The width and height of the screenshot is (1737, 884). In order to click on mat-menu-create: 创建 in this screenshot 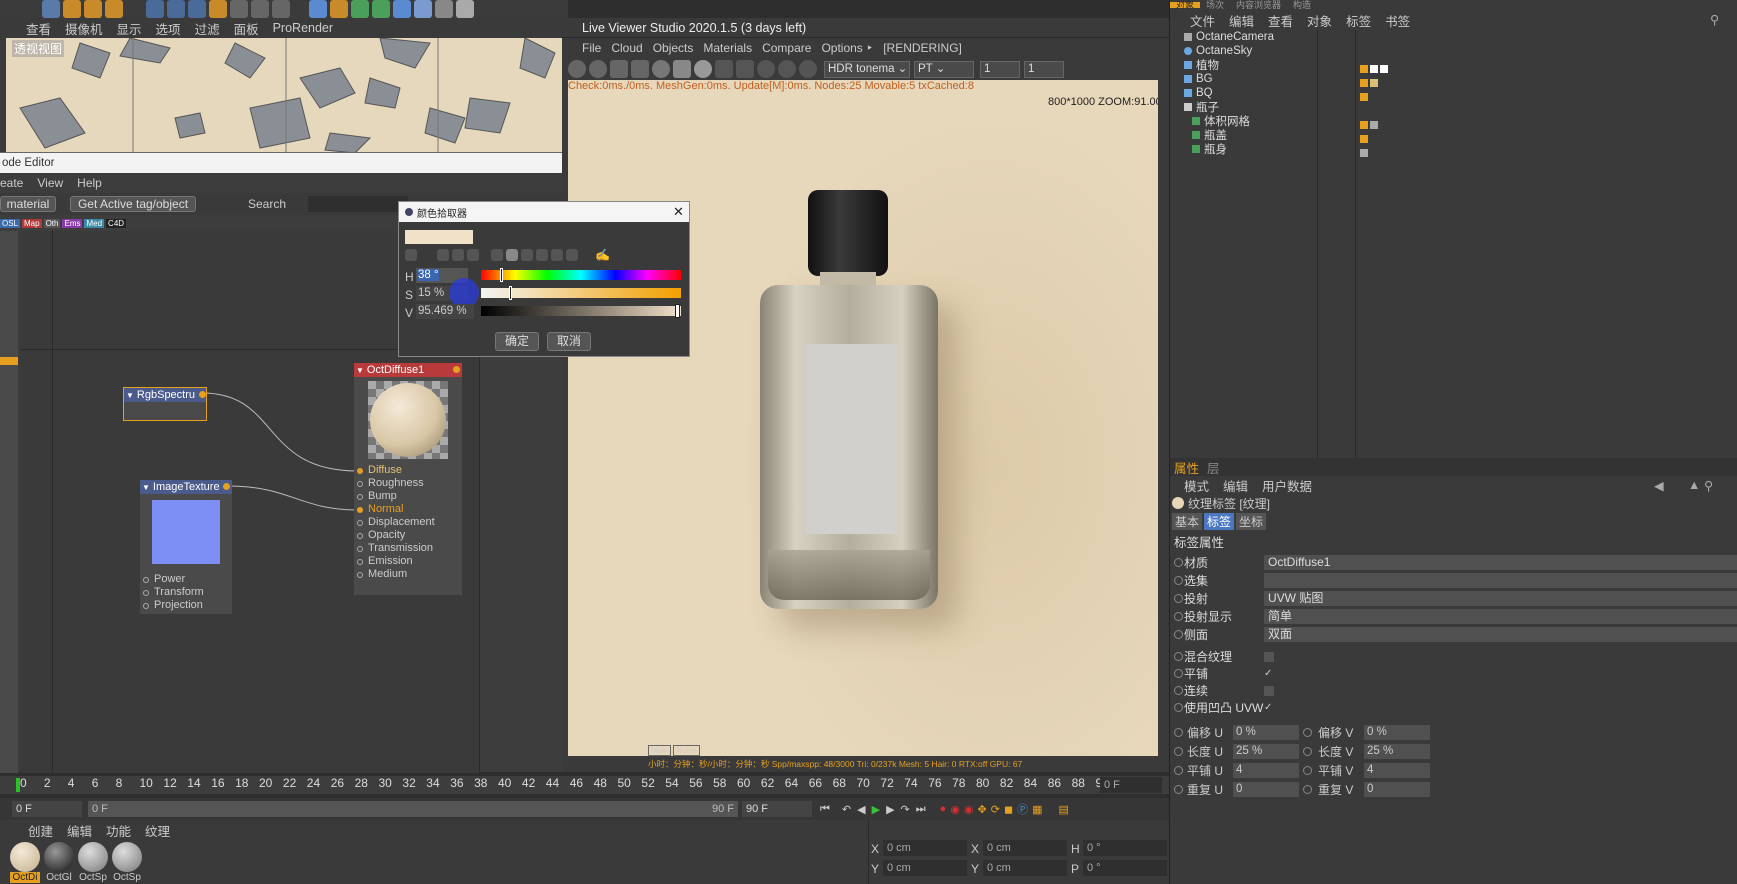, I will do `click(40, 830)`.